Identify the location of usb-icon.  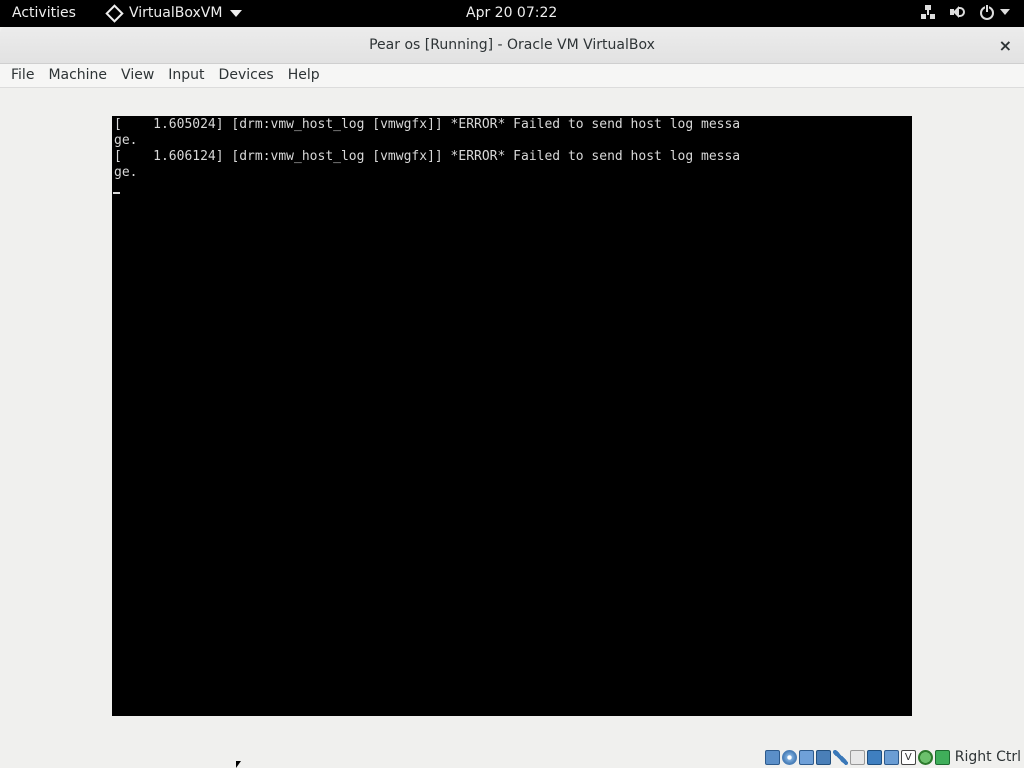
(840, 757).